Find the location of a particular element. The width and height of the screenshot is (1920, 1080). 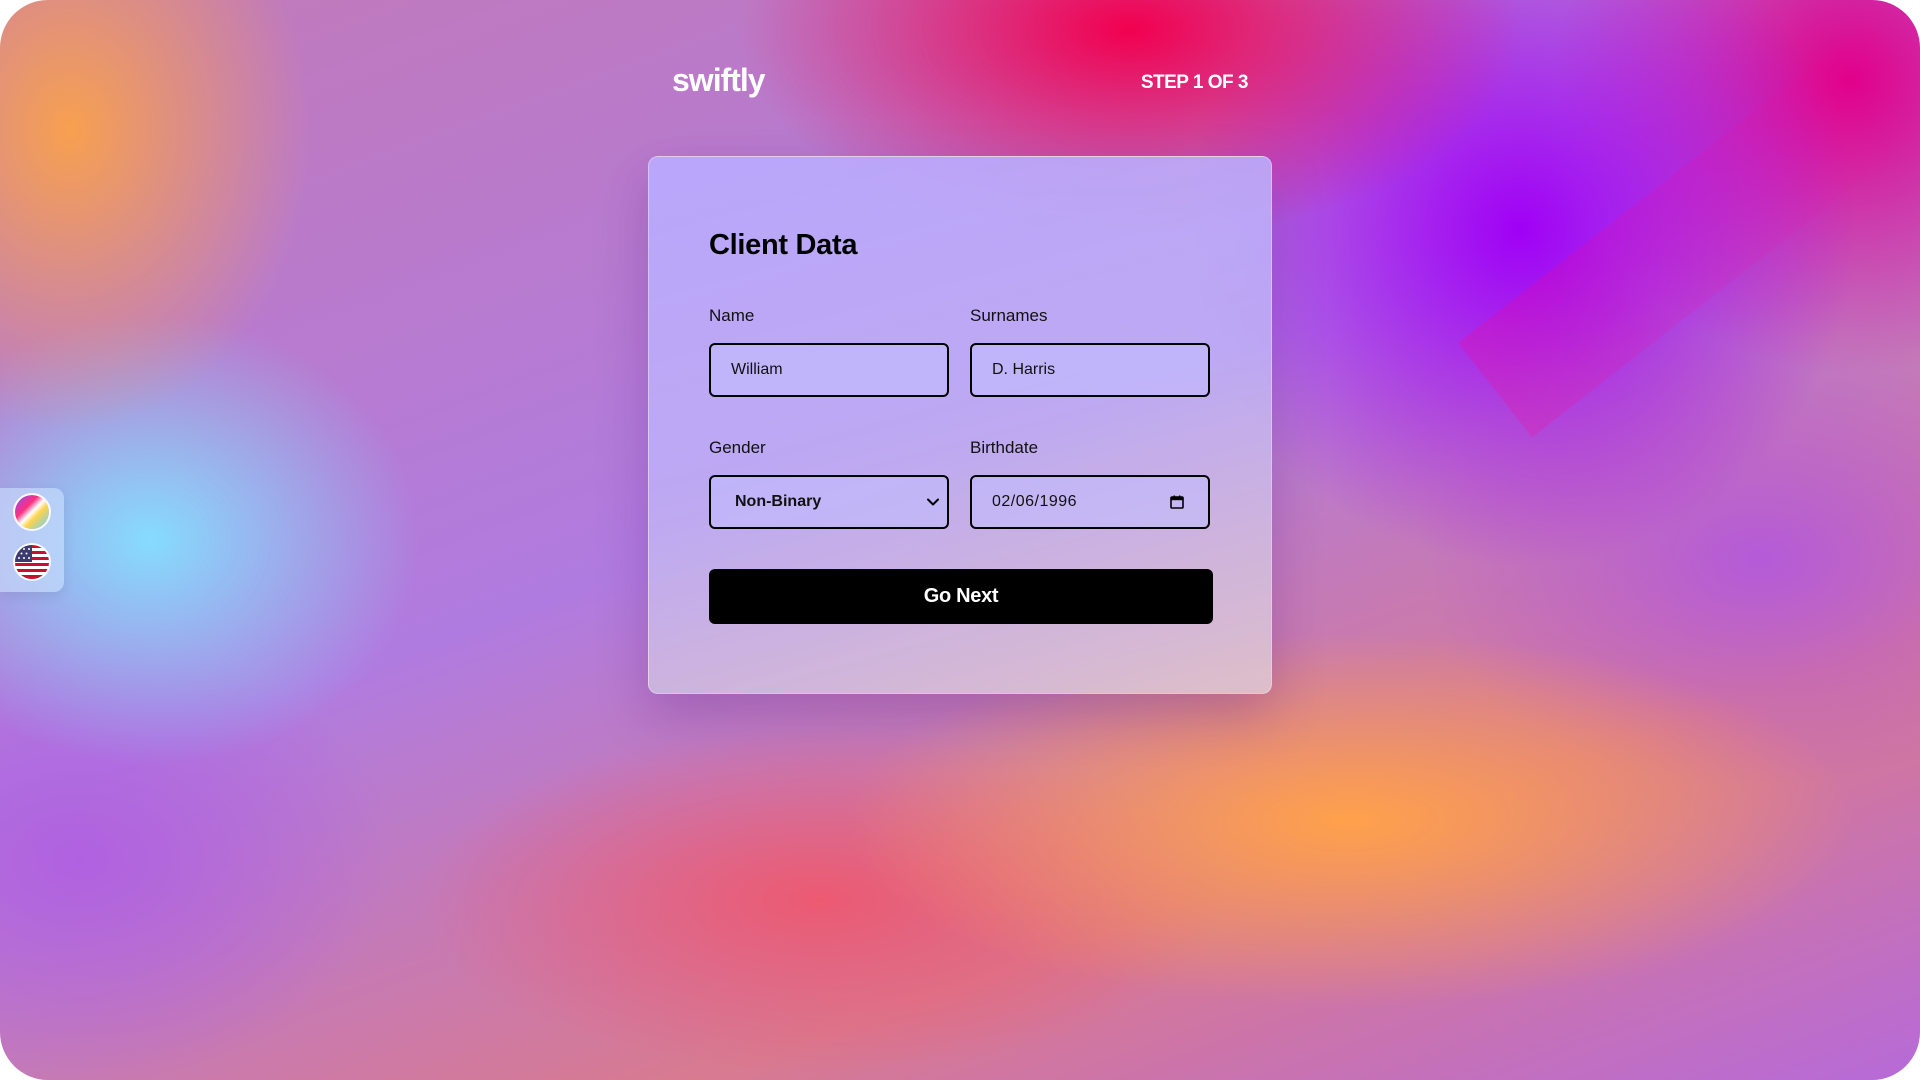

name-value: William is located at coordinates (757, 369).